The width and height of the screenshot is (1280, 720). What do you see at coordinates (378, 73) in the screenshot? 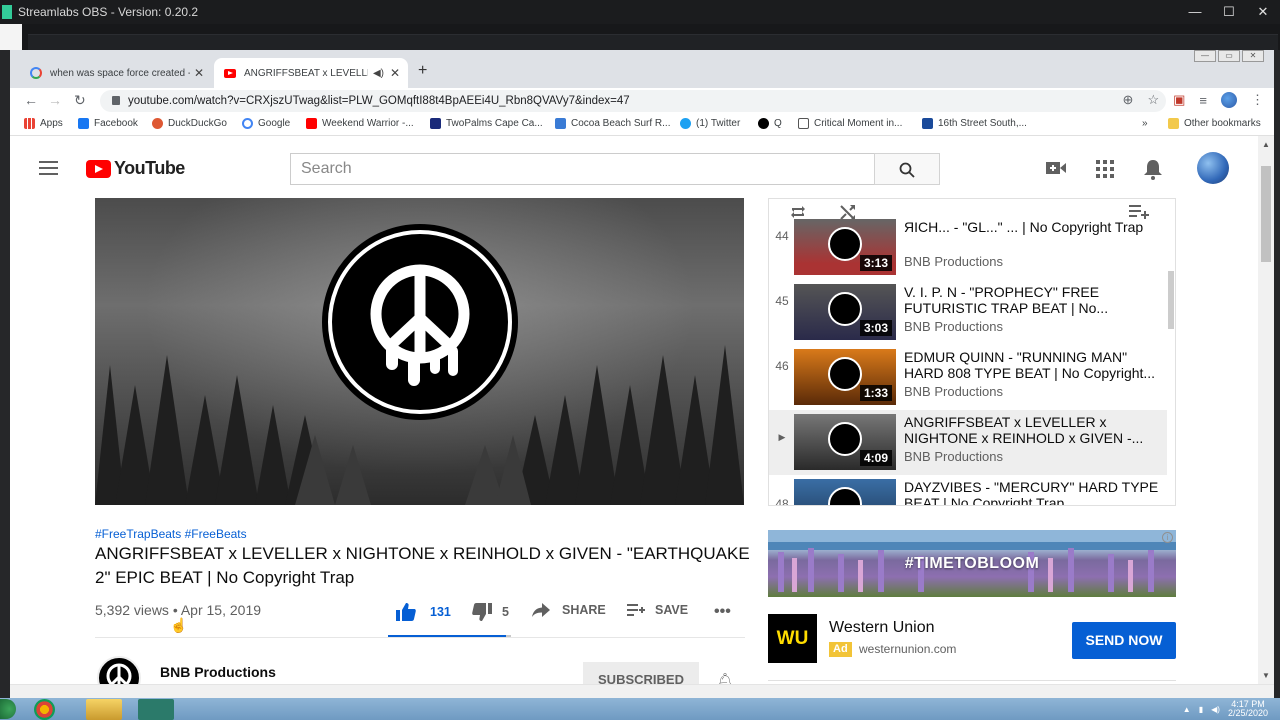
I see `speaker-icon: ◀)` at bounding box center [378, 73].